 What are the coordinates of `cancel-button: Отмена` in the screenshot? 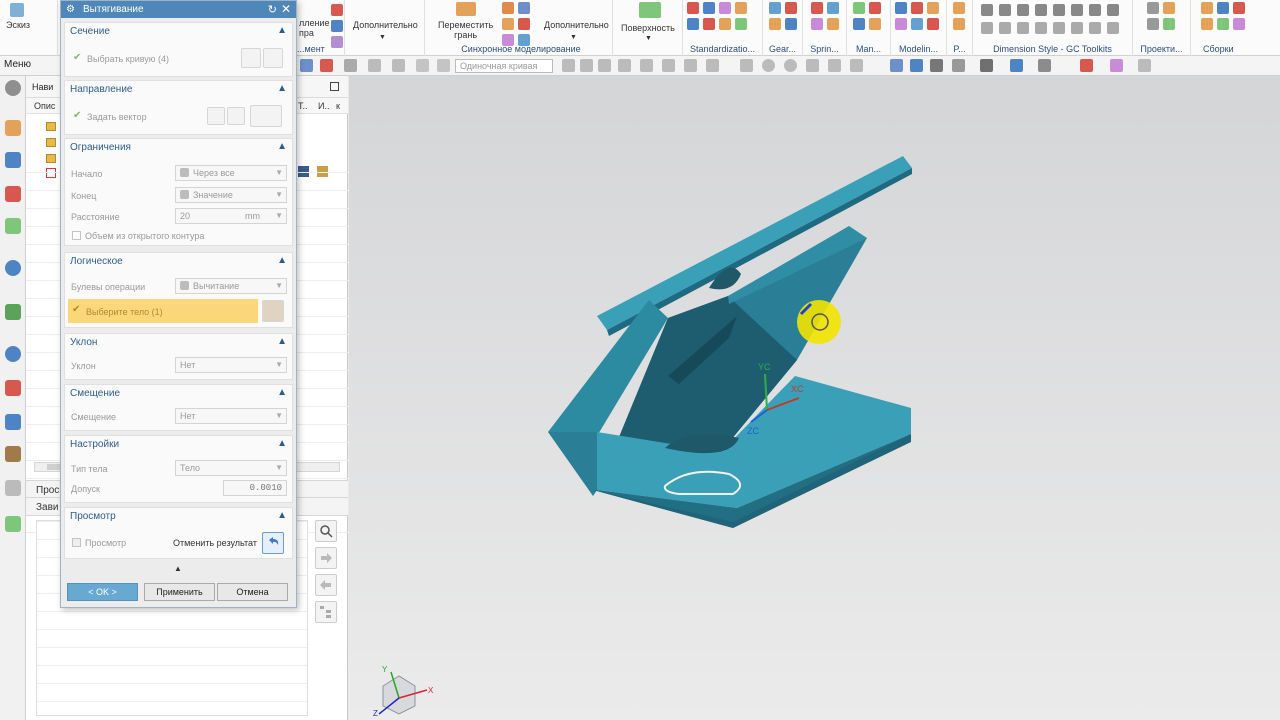 It's located at (252, 592).